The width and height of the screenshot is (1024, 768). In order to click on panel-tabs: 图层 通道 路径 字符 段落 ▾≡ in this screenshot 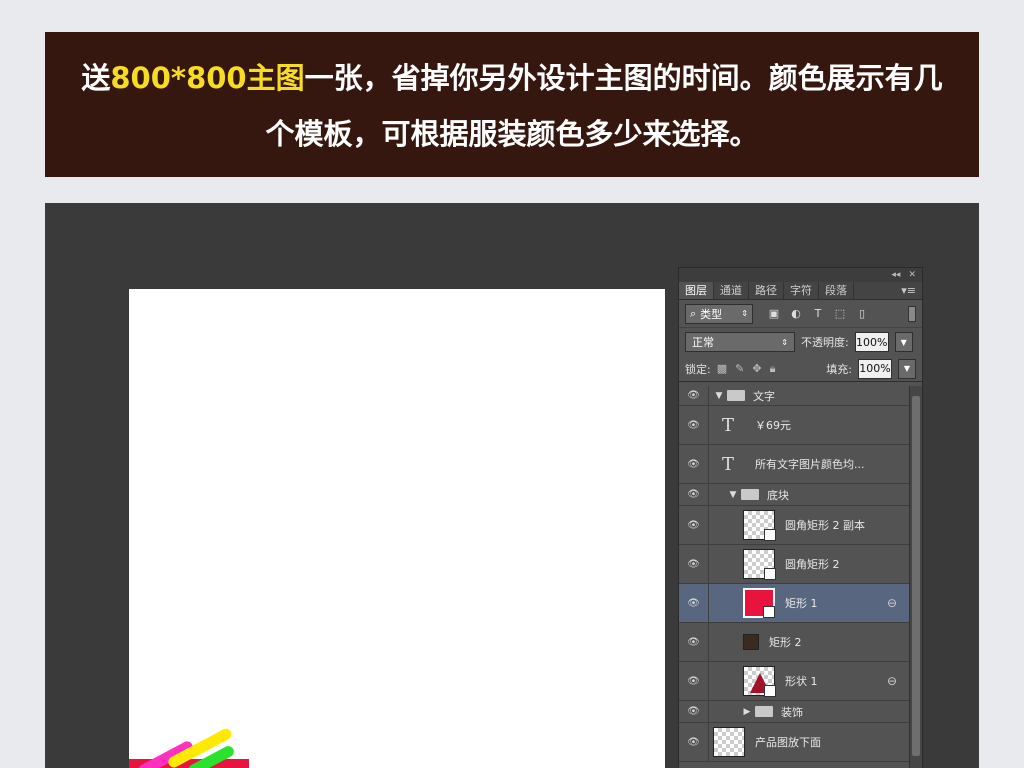, I will do `click(800, 291)`.